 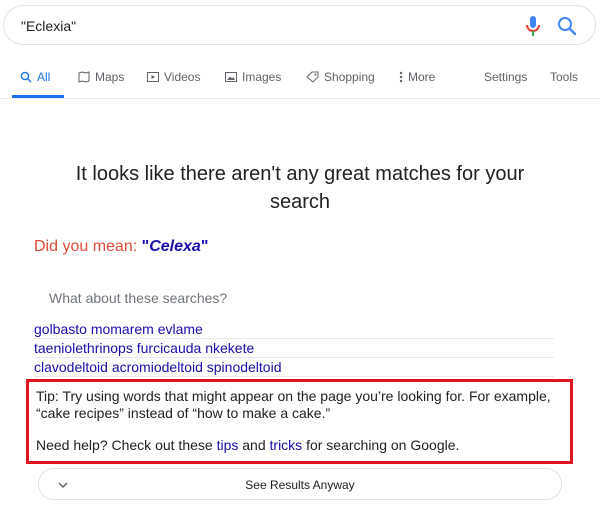 I want to click on microphone-icon, so click(x=533, y=26).